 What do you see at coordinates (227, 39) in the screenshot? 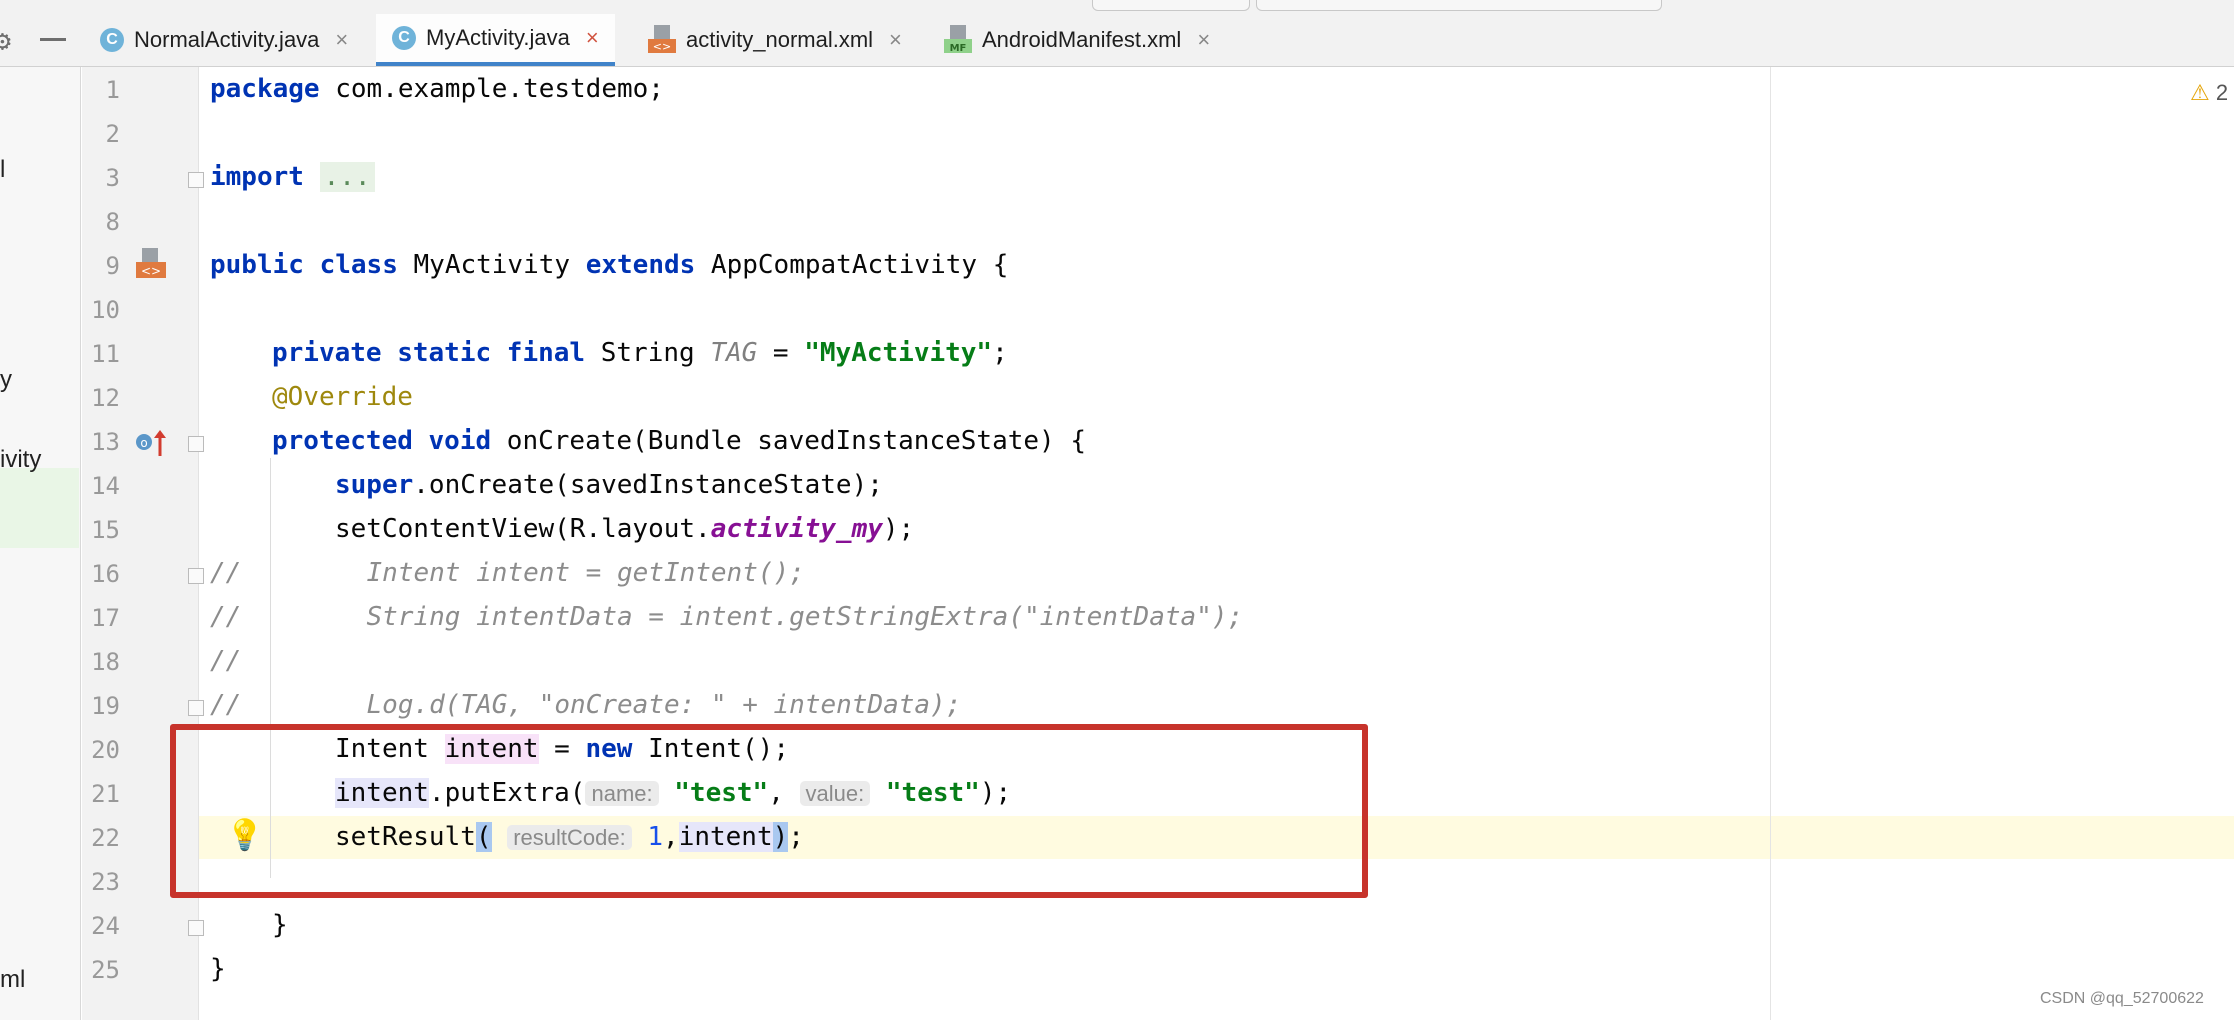
I see `tab-label: NormalActivity.java` at bounding box center [227, 39].